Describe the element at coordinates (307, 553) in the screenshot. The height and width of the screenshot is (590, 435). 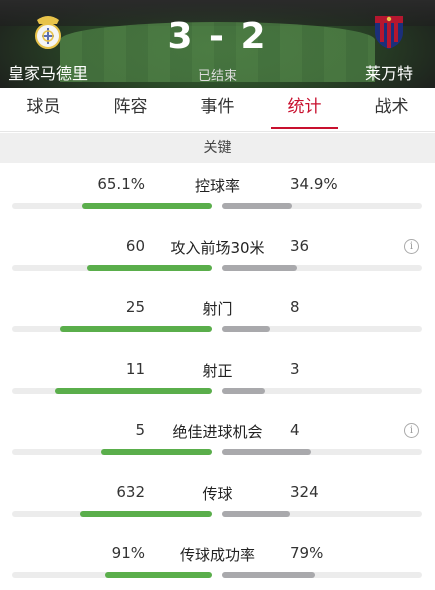
I see `stat-away-value: 79%` at that location.